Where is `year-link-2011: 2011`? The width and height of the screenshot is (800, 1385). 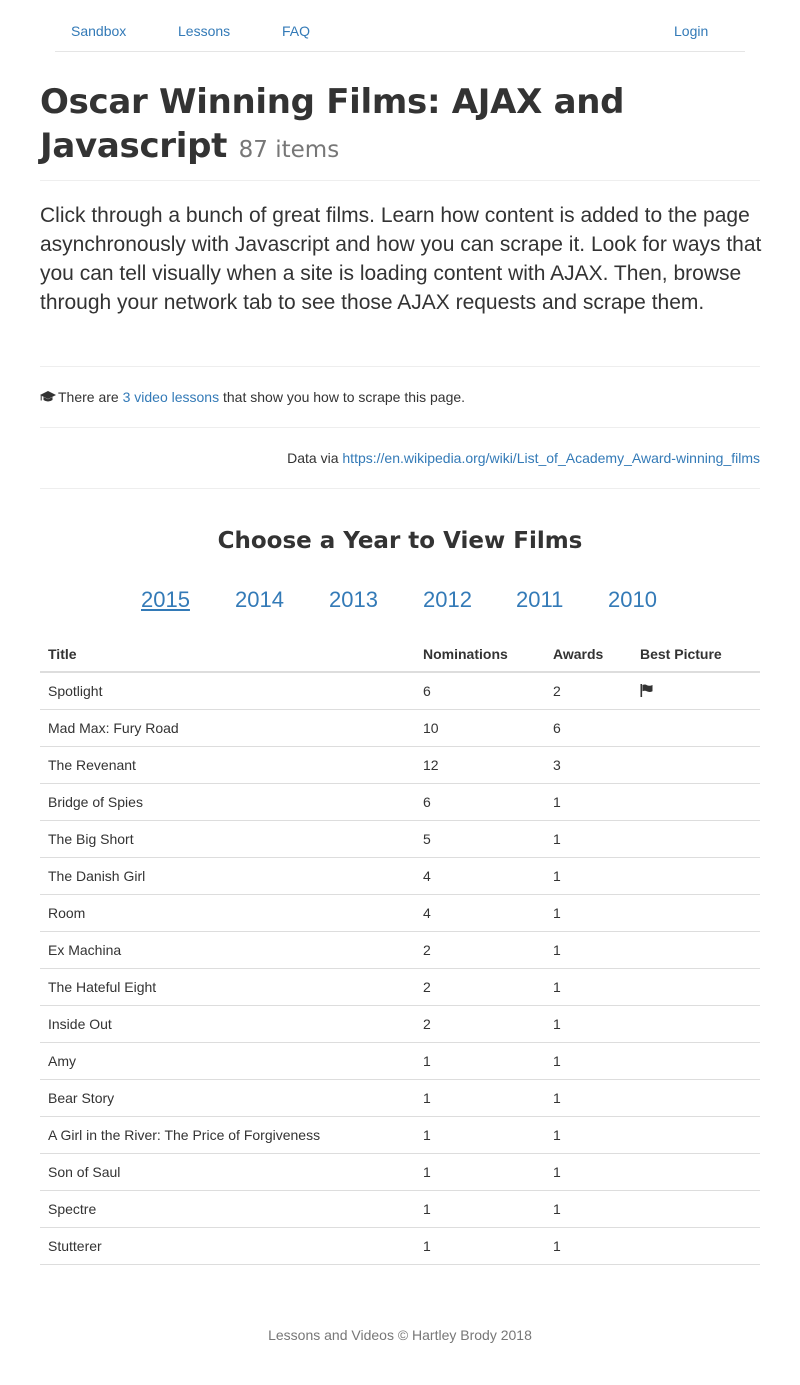 year-link-2011: 2011 is located at coordinates (539, 600).